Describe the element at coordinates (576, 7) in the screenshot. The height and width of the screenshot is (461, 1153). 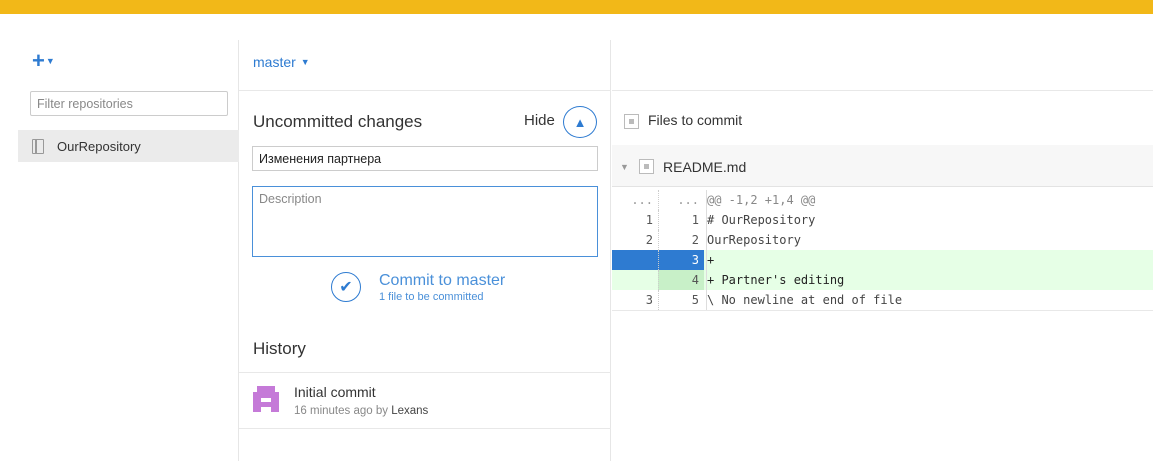
I see `window-accent-bar` at that location.